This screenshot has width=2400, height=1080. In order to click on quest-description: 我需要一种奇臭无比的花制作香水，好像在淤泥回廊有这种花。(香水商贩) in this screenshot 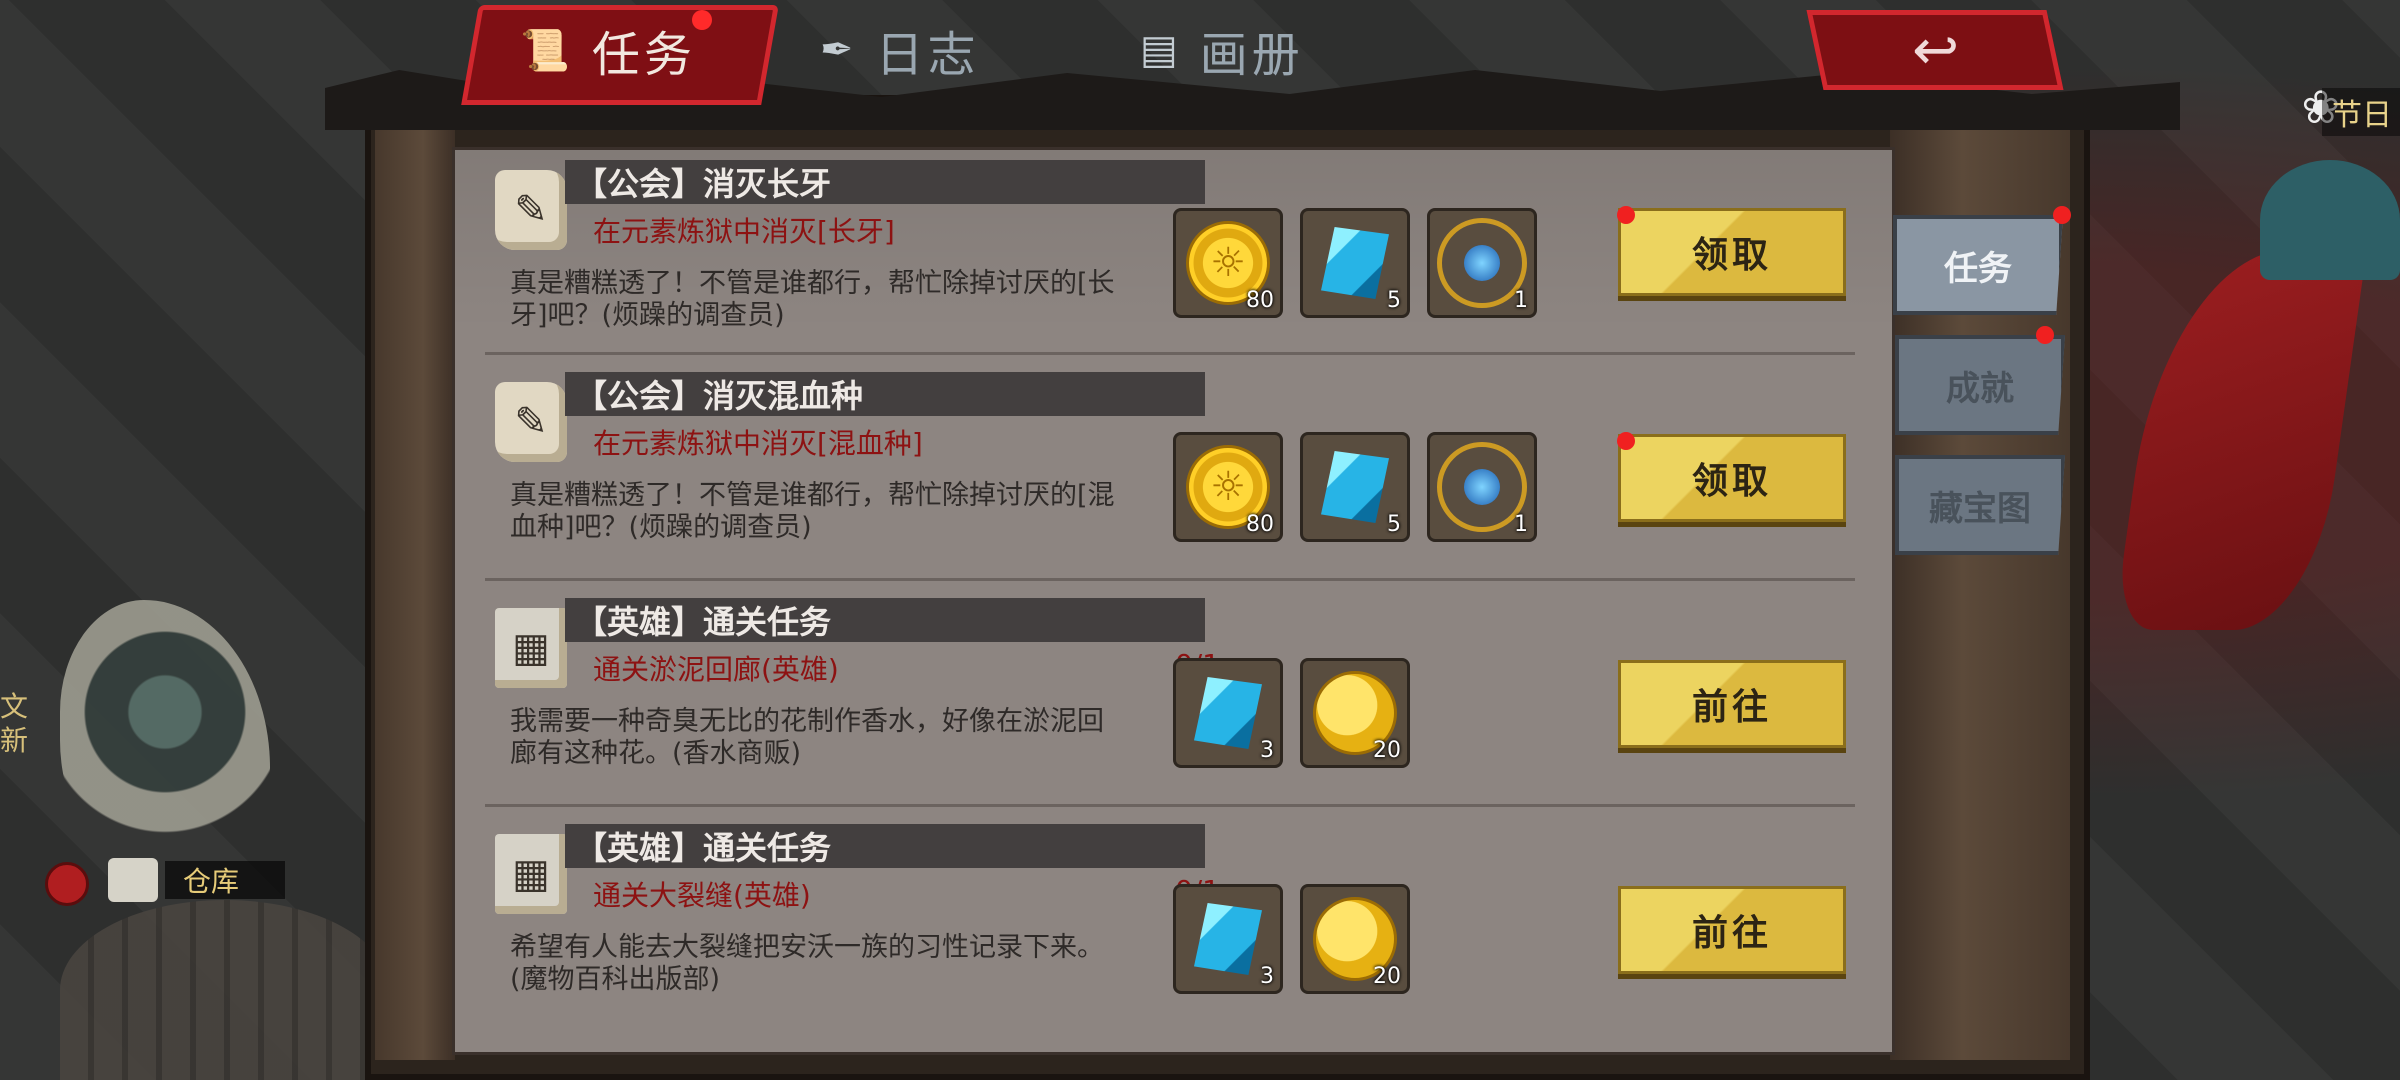, I will do `click(807, 737)`.